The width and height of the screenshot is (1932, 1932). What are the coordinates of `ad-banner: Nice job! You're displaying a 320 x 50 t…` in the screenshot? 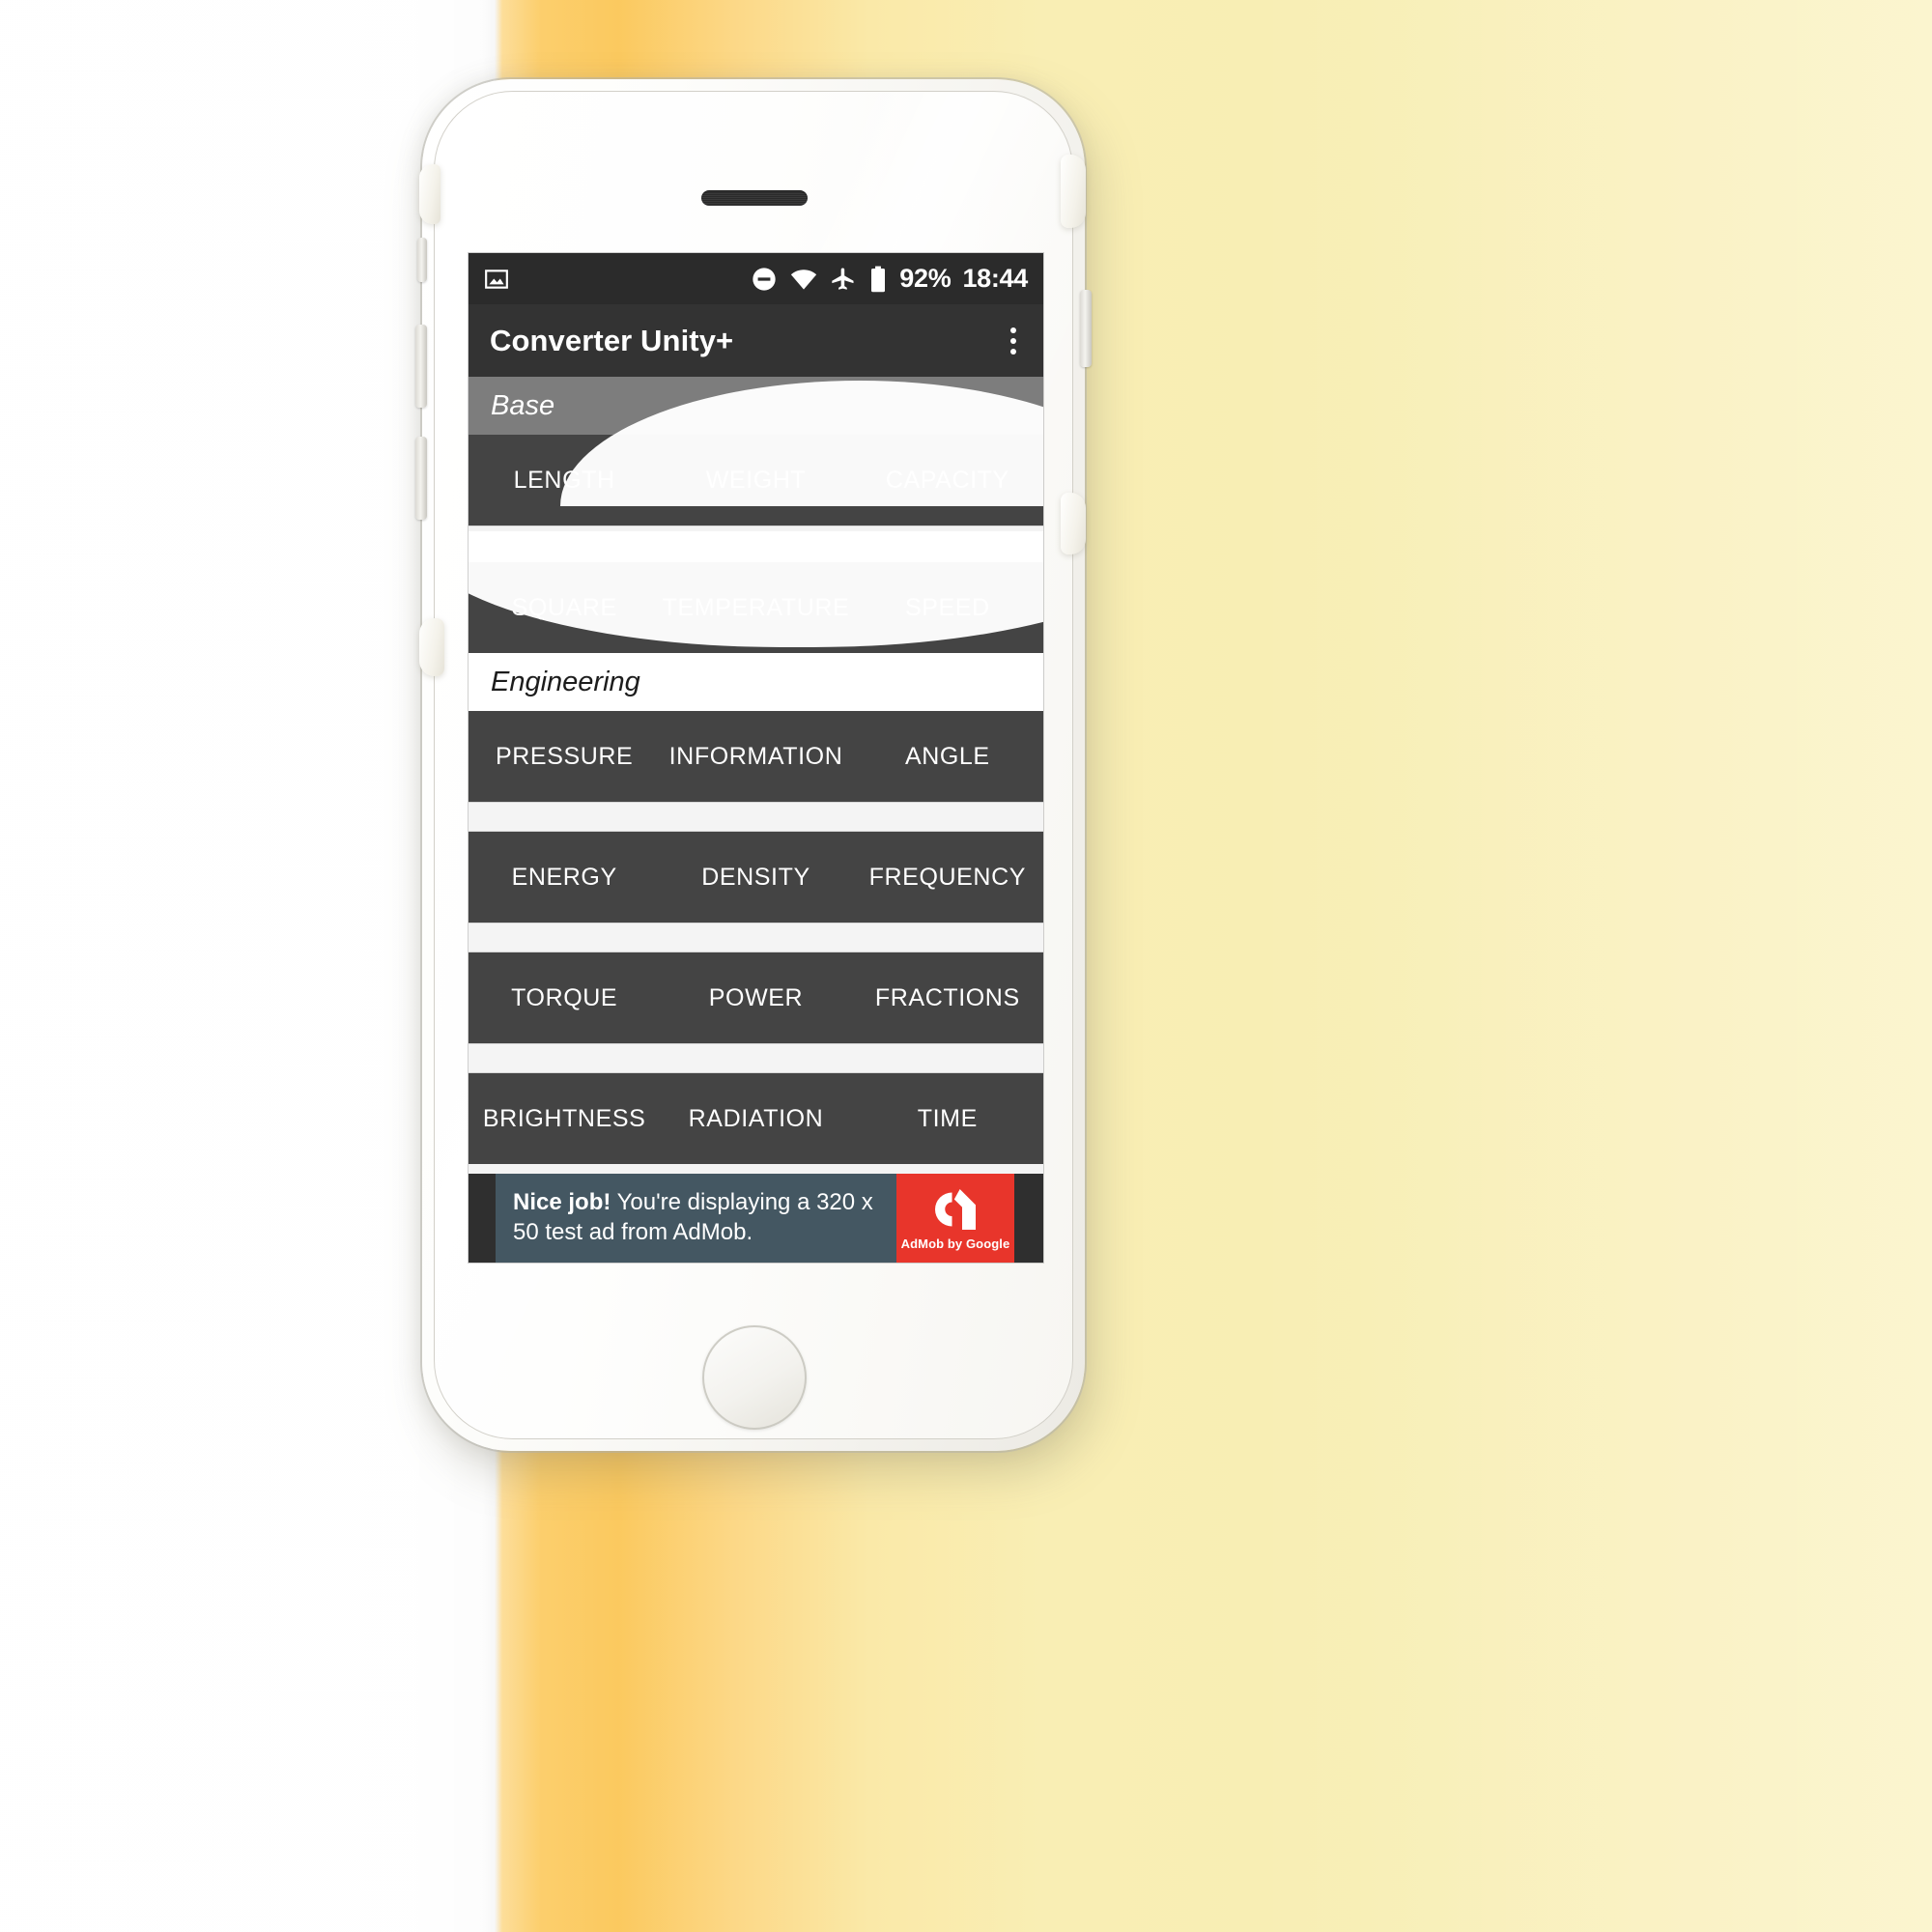 It's located at (756, 1218).